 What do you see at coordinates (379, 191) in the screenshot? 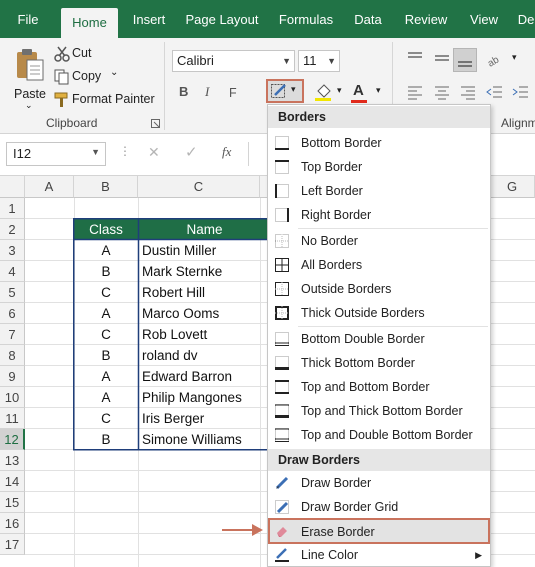
I see `menu-item-left-border: Left Border` at bounding box center [379, 191].